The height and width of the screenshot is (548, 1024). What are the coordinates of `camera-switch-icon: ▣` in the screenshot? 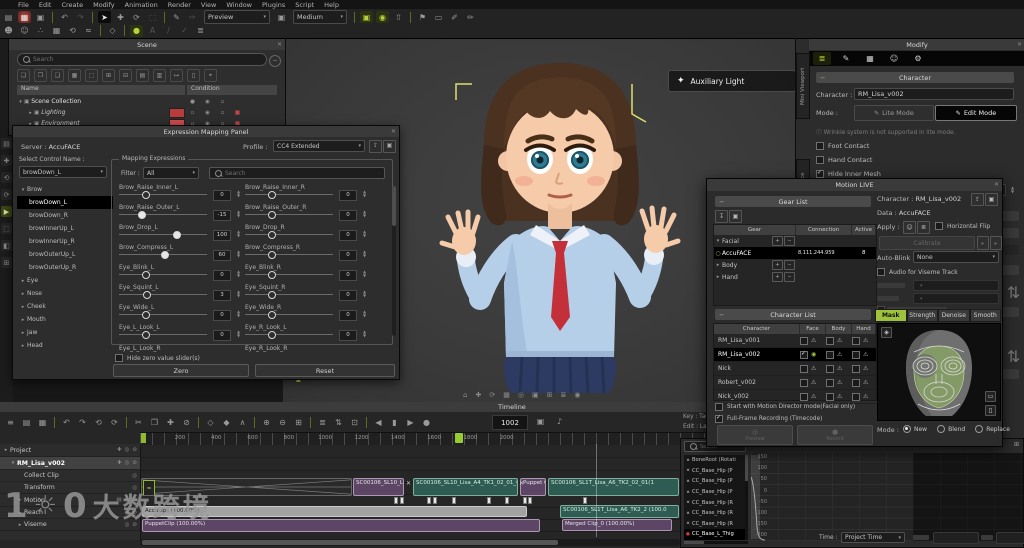 It's located at (540, 421).